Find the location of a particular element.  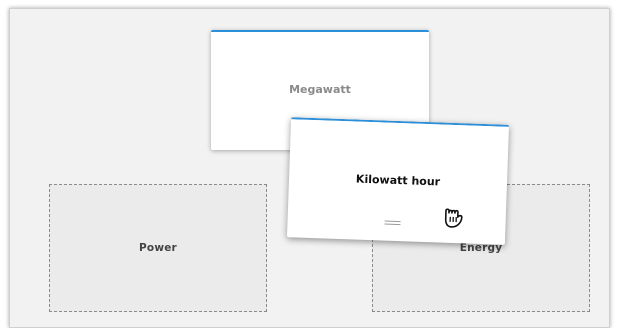

dropzone-power: Power is located at coordinates (158, 248).